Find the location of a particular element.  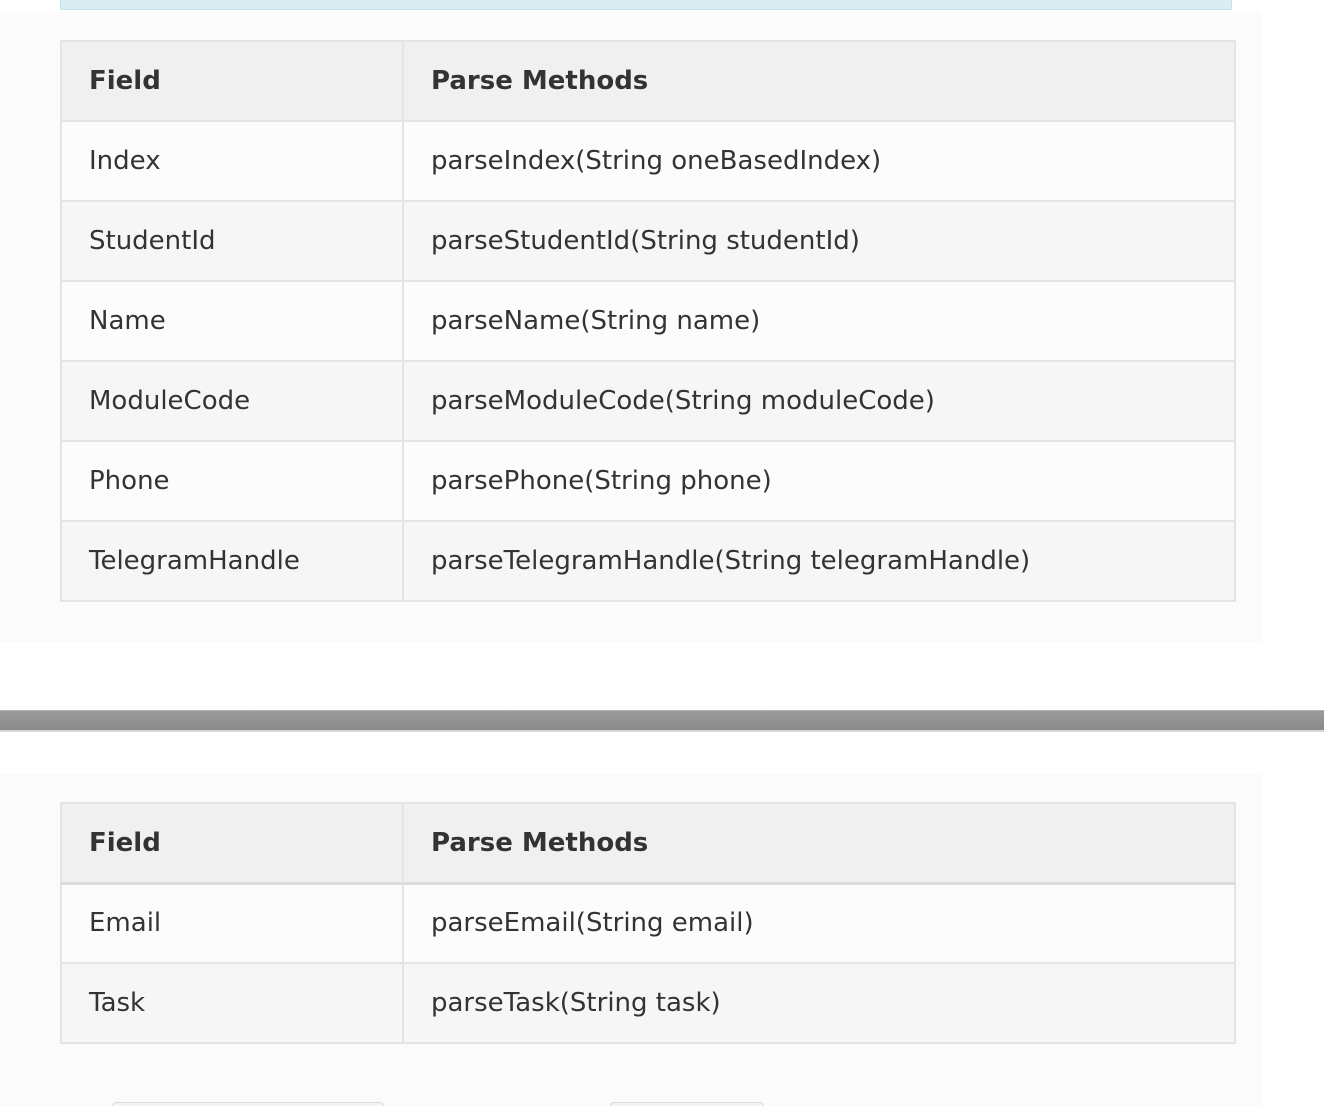

field-cell: Task is located at coordinates (232, 1003).